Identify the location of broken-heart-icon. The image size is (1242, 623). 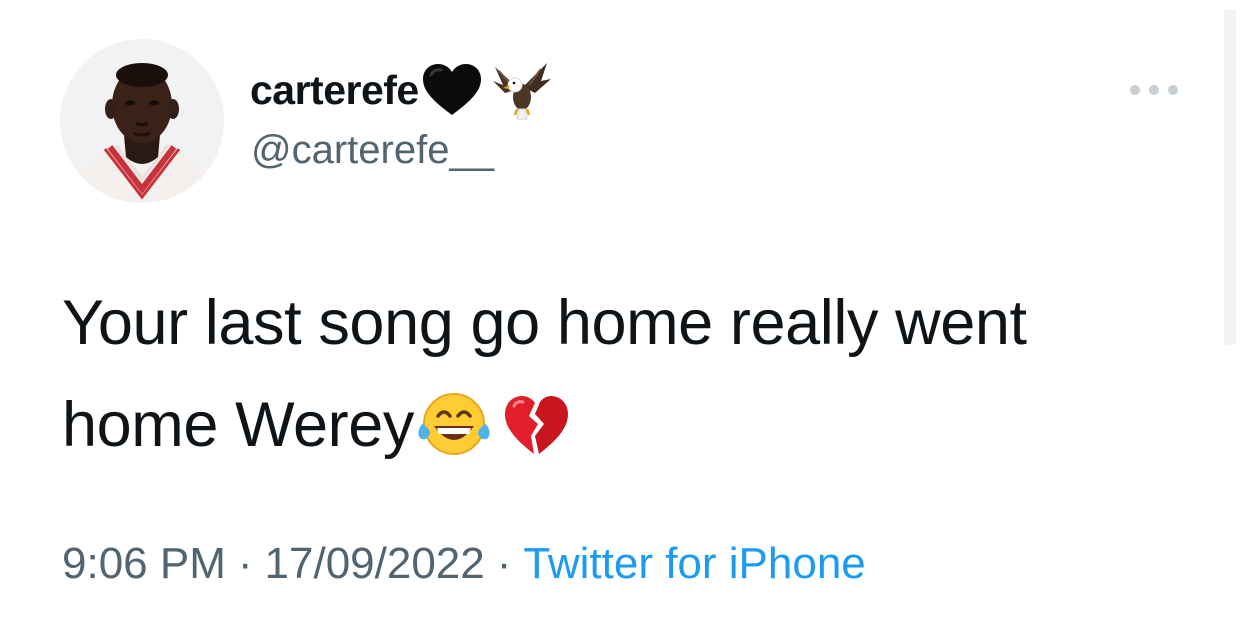
(536, 437).